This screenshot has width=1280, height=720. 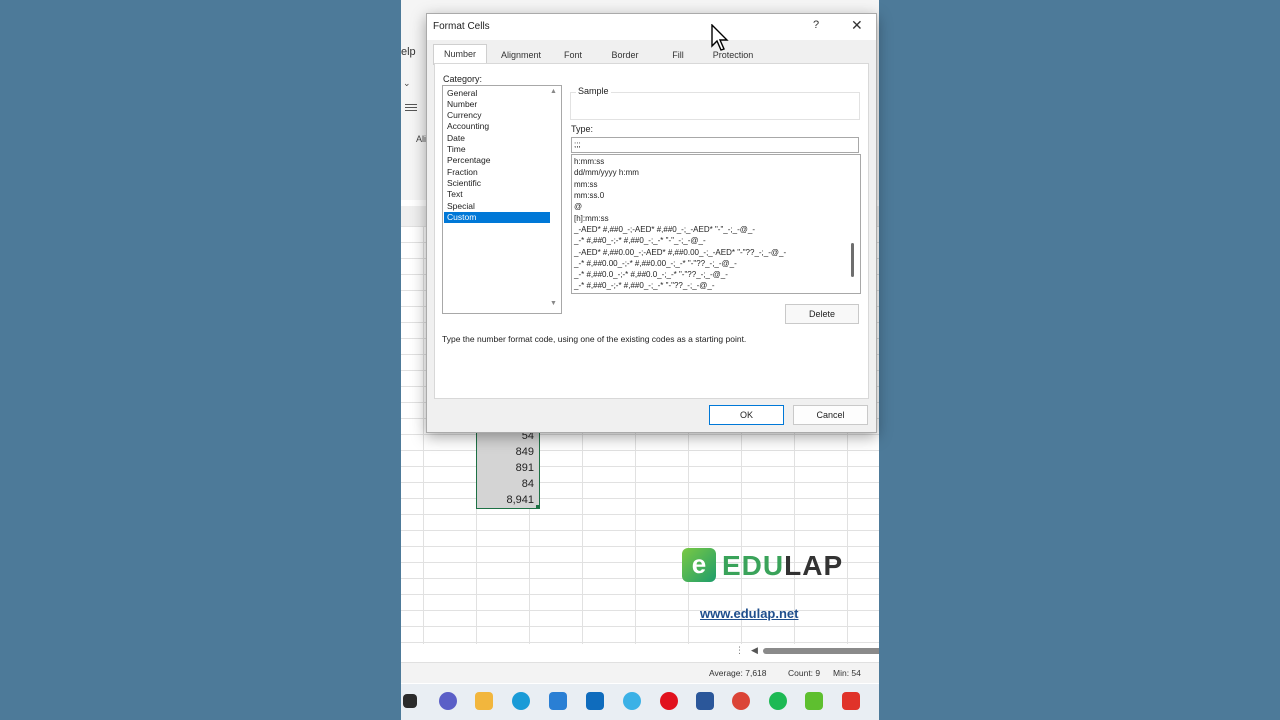 What do you see at coordinates (407, 83) in the screenshot?
I see `chevron-down-icon: ⌄` at bounding box center [407, 83].